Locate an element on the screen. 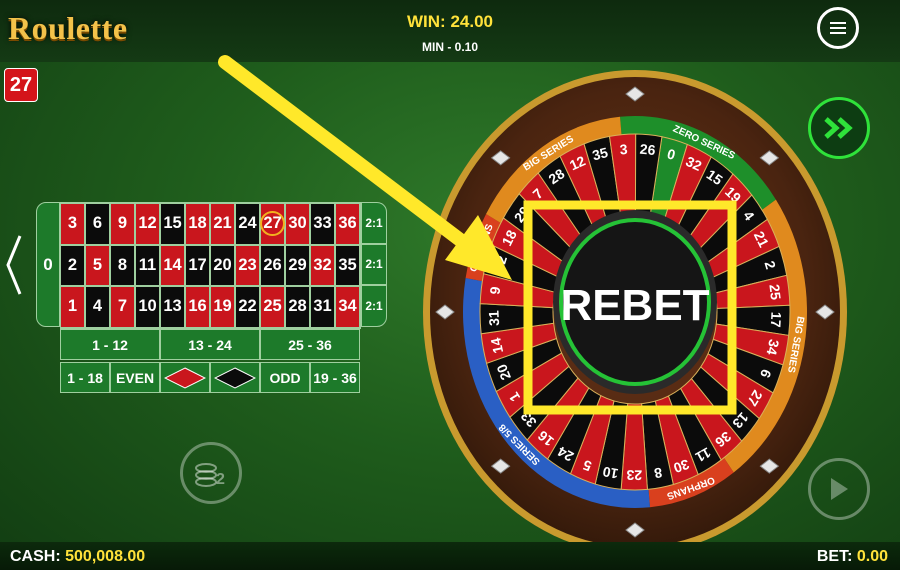 The image size is (900, 570). bet-number-label: 1 is located at coordinates (72, 306).